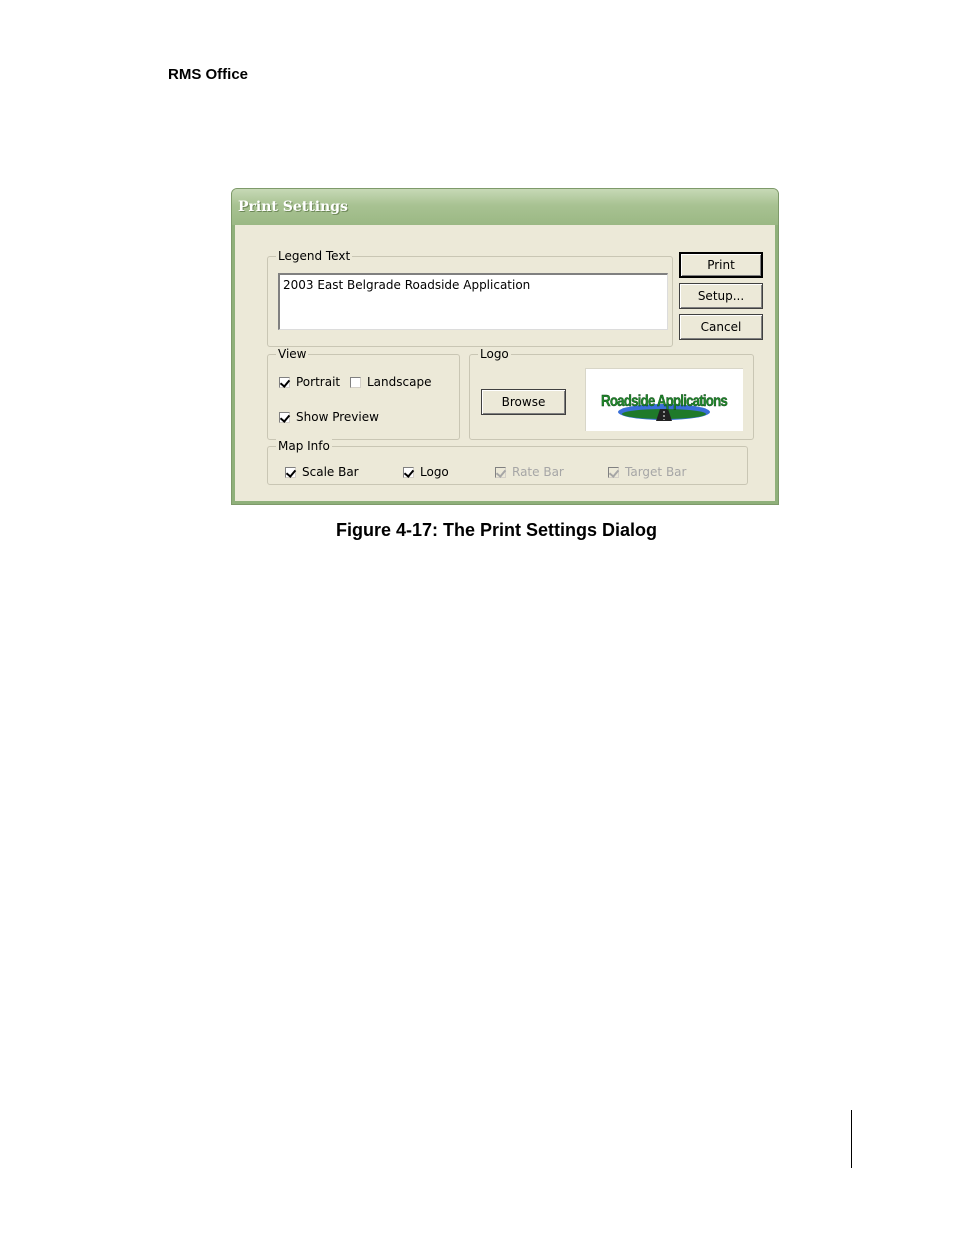  Describe the element at coordinates (851, 1139) in the screenshot. I see `page-margin-rule` at that location.